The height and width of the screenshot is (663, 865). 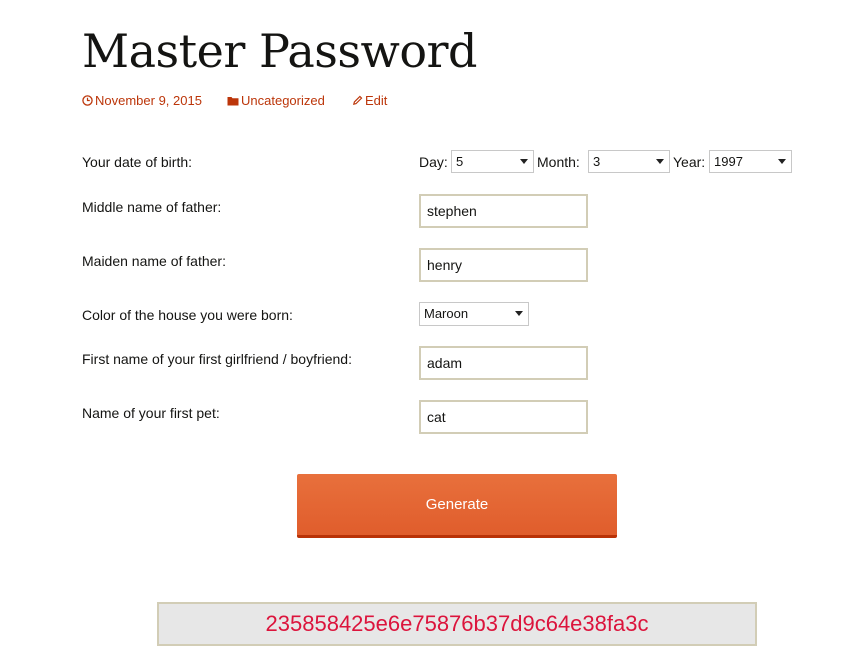 What do you see at coordinates (357, 101) in the screenshot?
I see `pencil-icon` at bounding box center [357, 101].